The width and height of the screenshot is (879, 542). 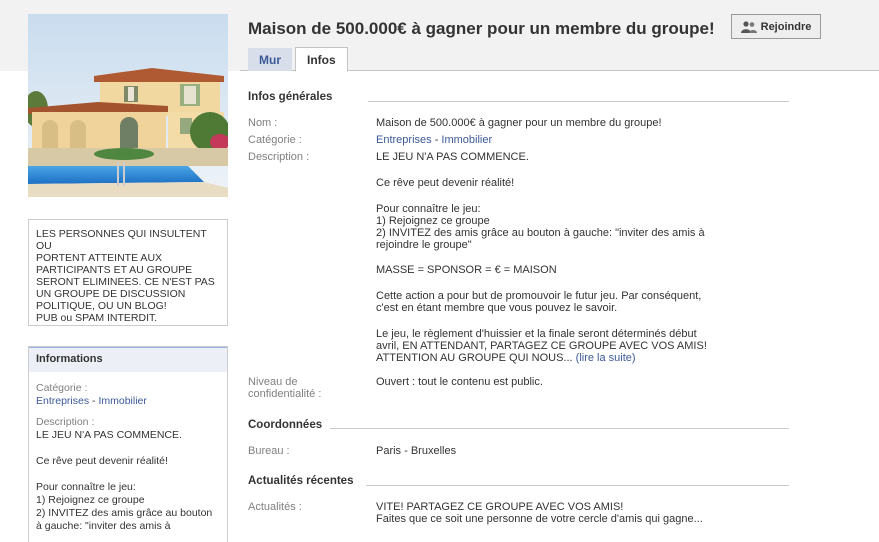 What do you see at coordinates (786, 26) in the screenshot?
I see `join-button-label: Rejoindre` at bounding box center [786, 26].